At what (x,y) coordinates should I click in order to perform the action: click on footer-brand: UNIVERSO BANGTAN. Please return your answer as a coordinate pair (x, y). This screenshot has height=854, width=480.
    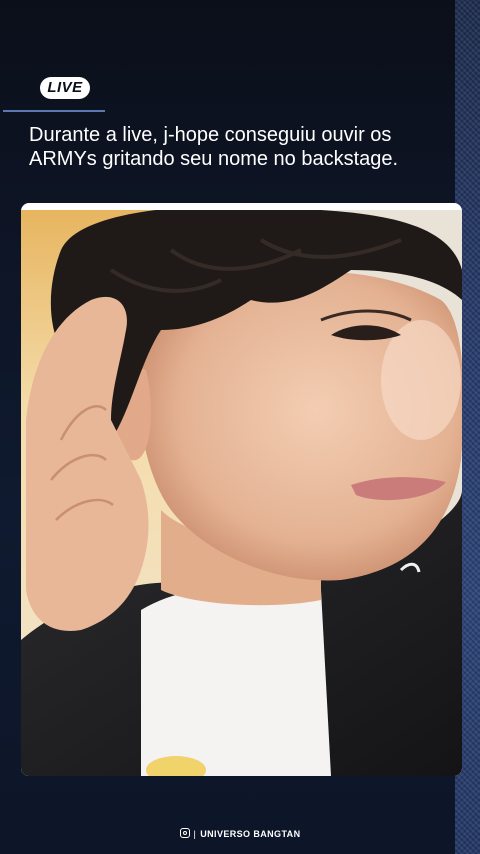
    Looking at the image, I should click on (250, 834).